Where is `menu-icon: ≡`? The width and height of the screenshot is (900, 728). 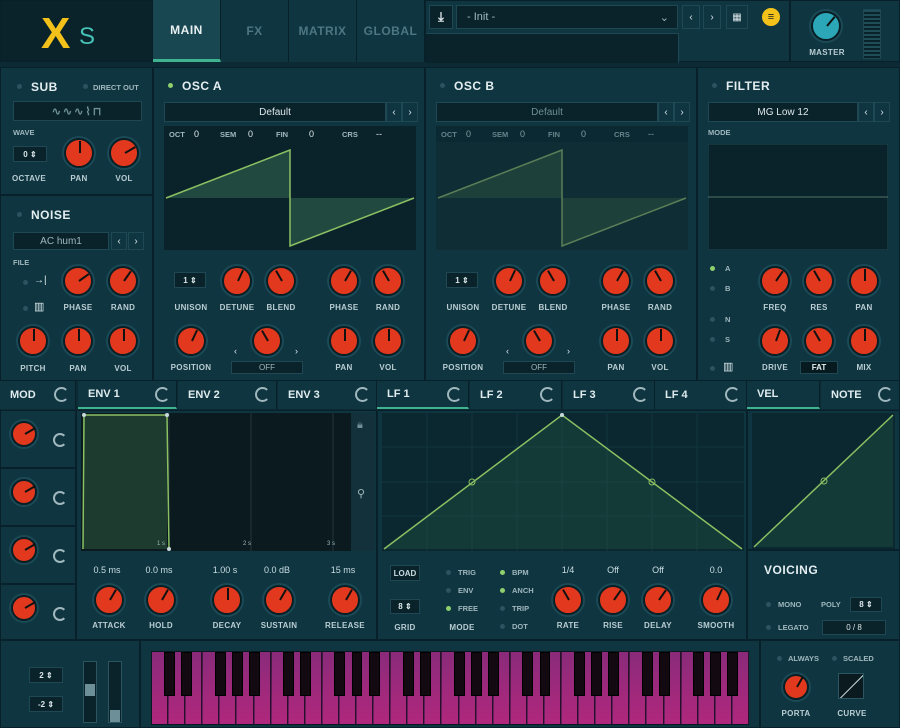 menu-icon: ≡ is located at coordinates (771, 17).